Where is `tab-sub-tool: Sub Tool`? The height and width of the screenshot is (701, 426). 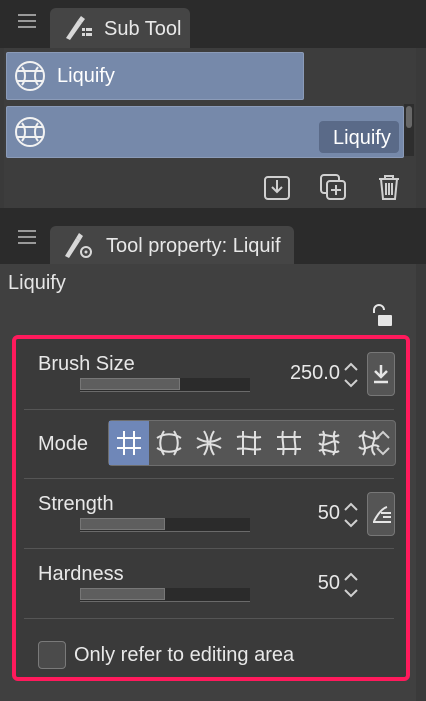 tab-sub-tool: Sub Tool is located at coordinates (120, 28).